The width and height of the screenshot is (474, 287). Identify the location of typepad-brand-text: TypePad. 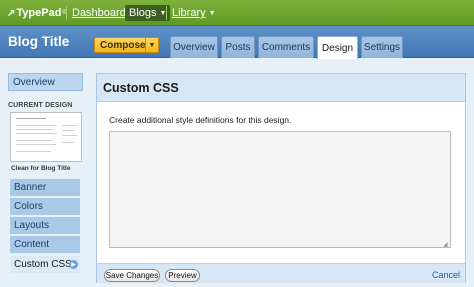
(39, 13).